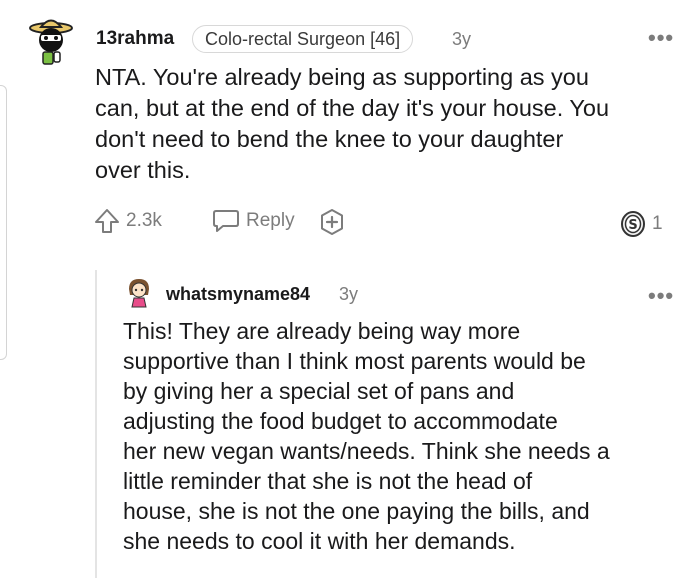  What do you see at coordinates (657, 223) in the screenshot?
I see `award-count: 1` at bounding box center [657, 223].